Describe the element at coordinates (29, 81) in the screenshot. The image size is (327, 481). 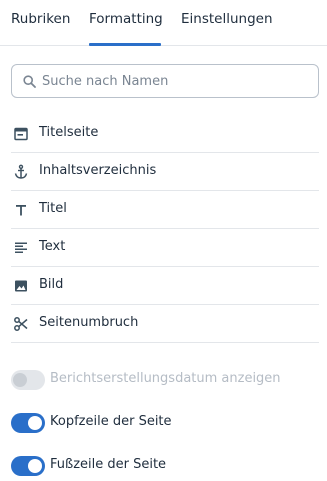
I see `search-icon` at that location.